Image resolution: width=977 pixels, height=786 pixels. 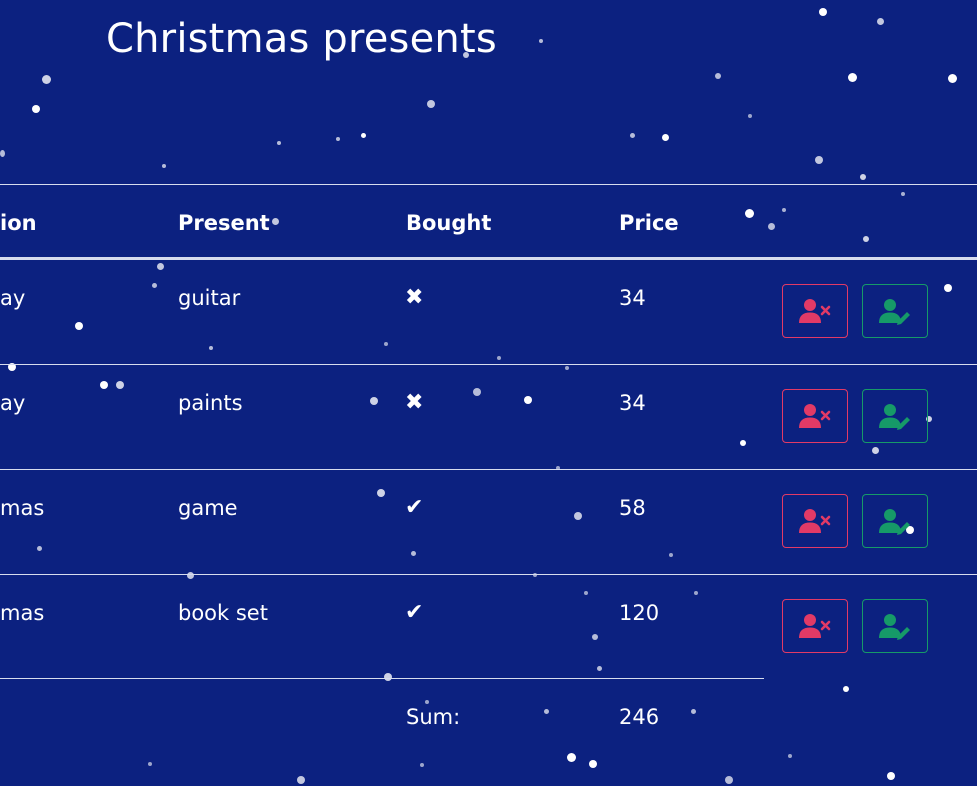 What do you see at coordinates (639, 613) in the screenshot?
I see `row-price: 120` at bounding box center [639, 613].